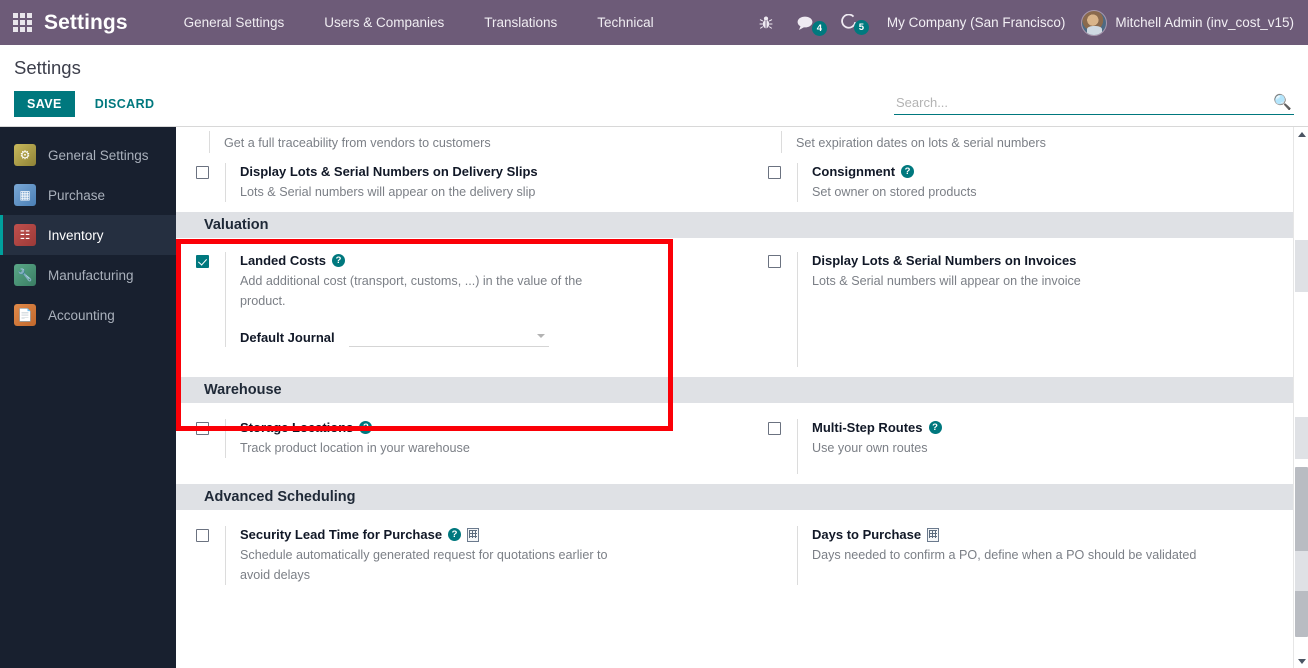 The height and width of the screenshot is (668, 1308). Describe the element at coordinates (202, 261) in the screenshot. I see `checkbox-landed-costs` at that location.